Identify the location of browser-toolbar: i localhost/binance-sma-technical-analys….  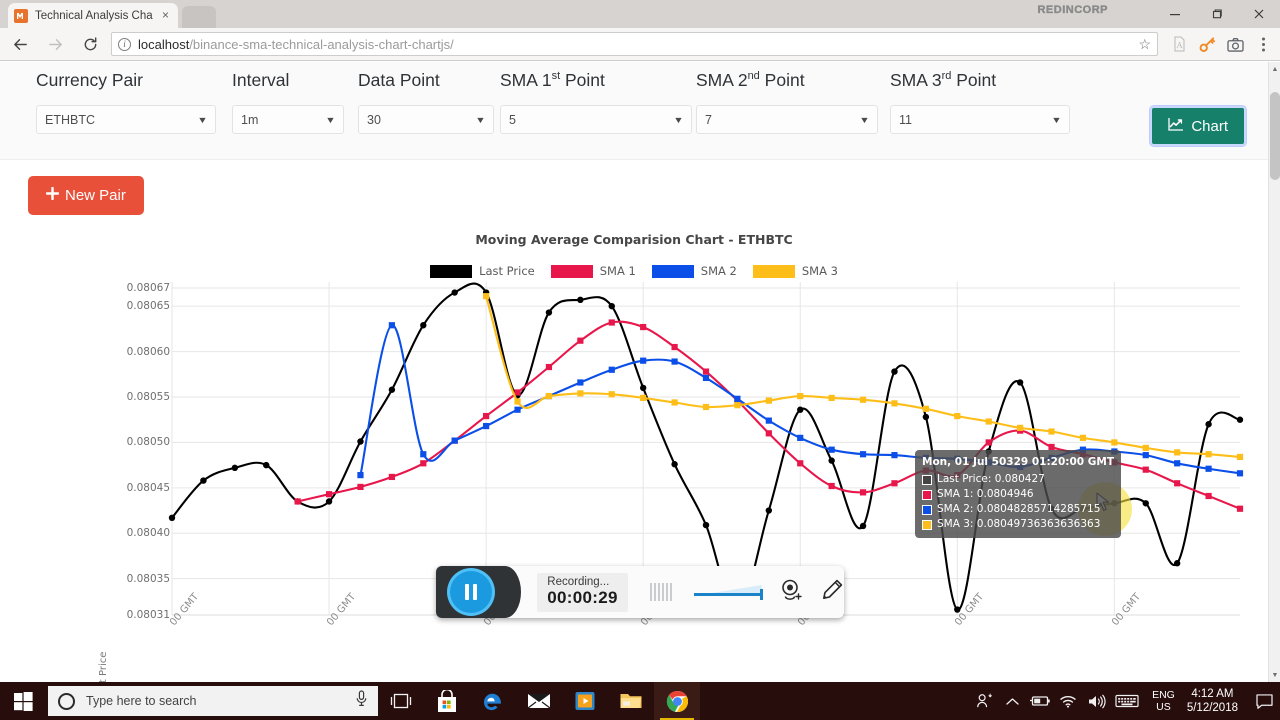
(640, 44).